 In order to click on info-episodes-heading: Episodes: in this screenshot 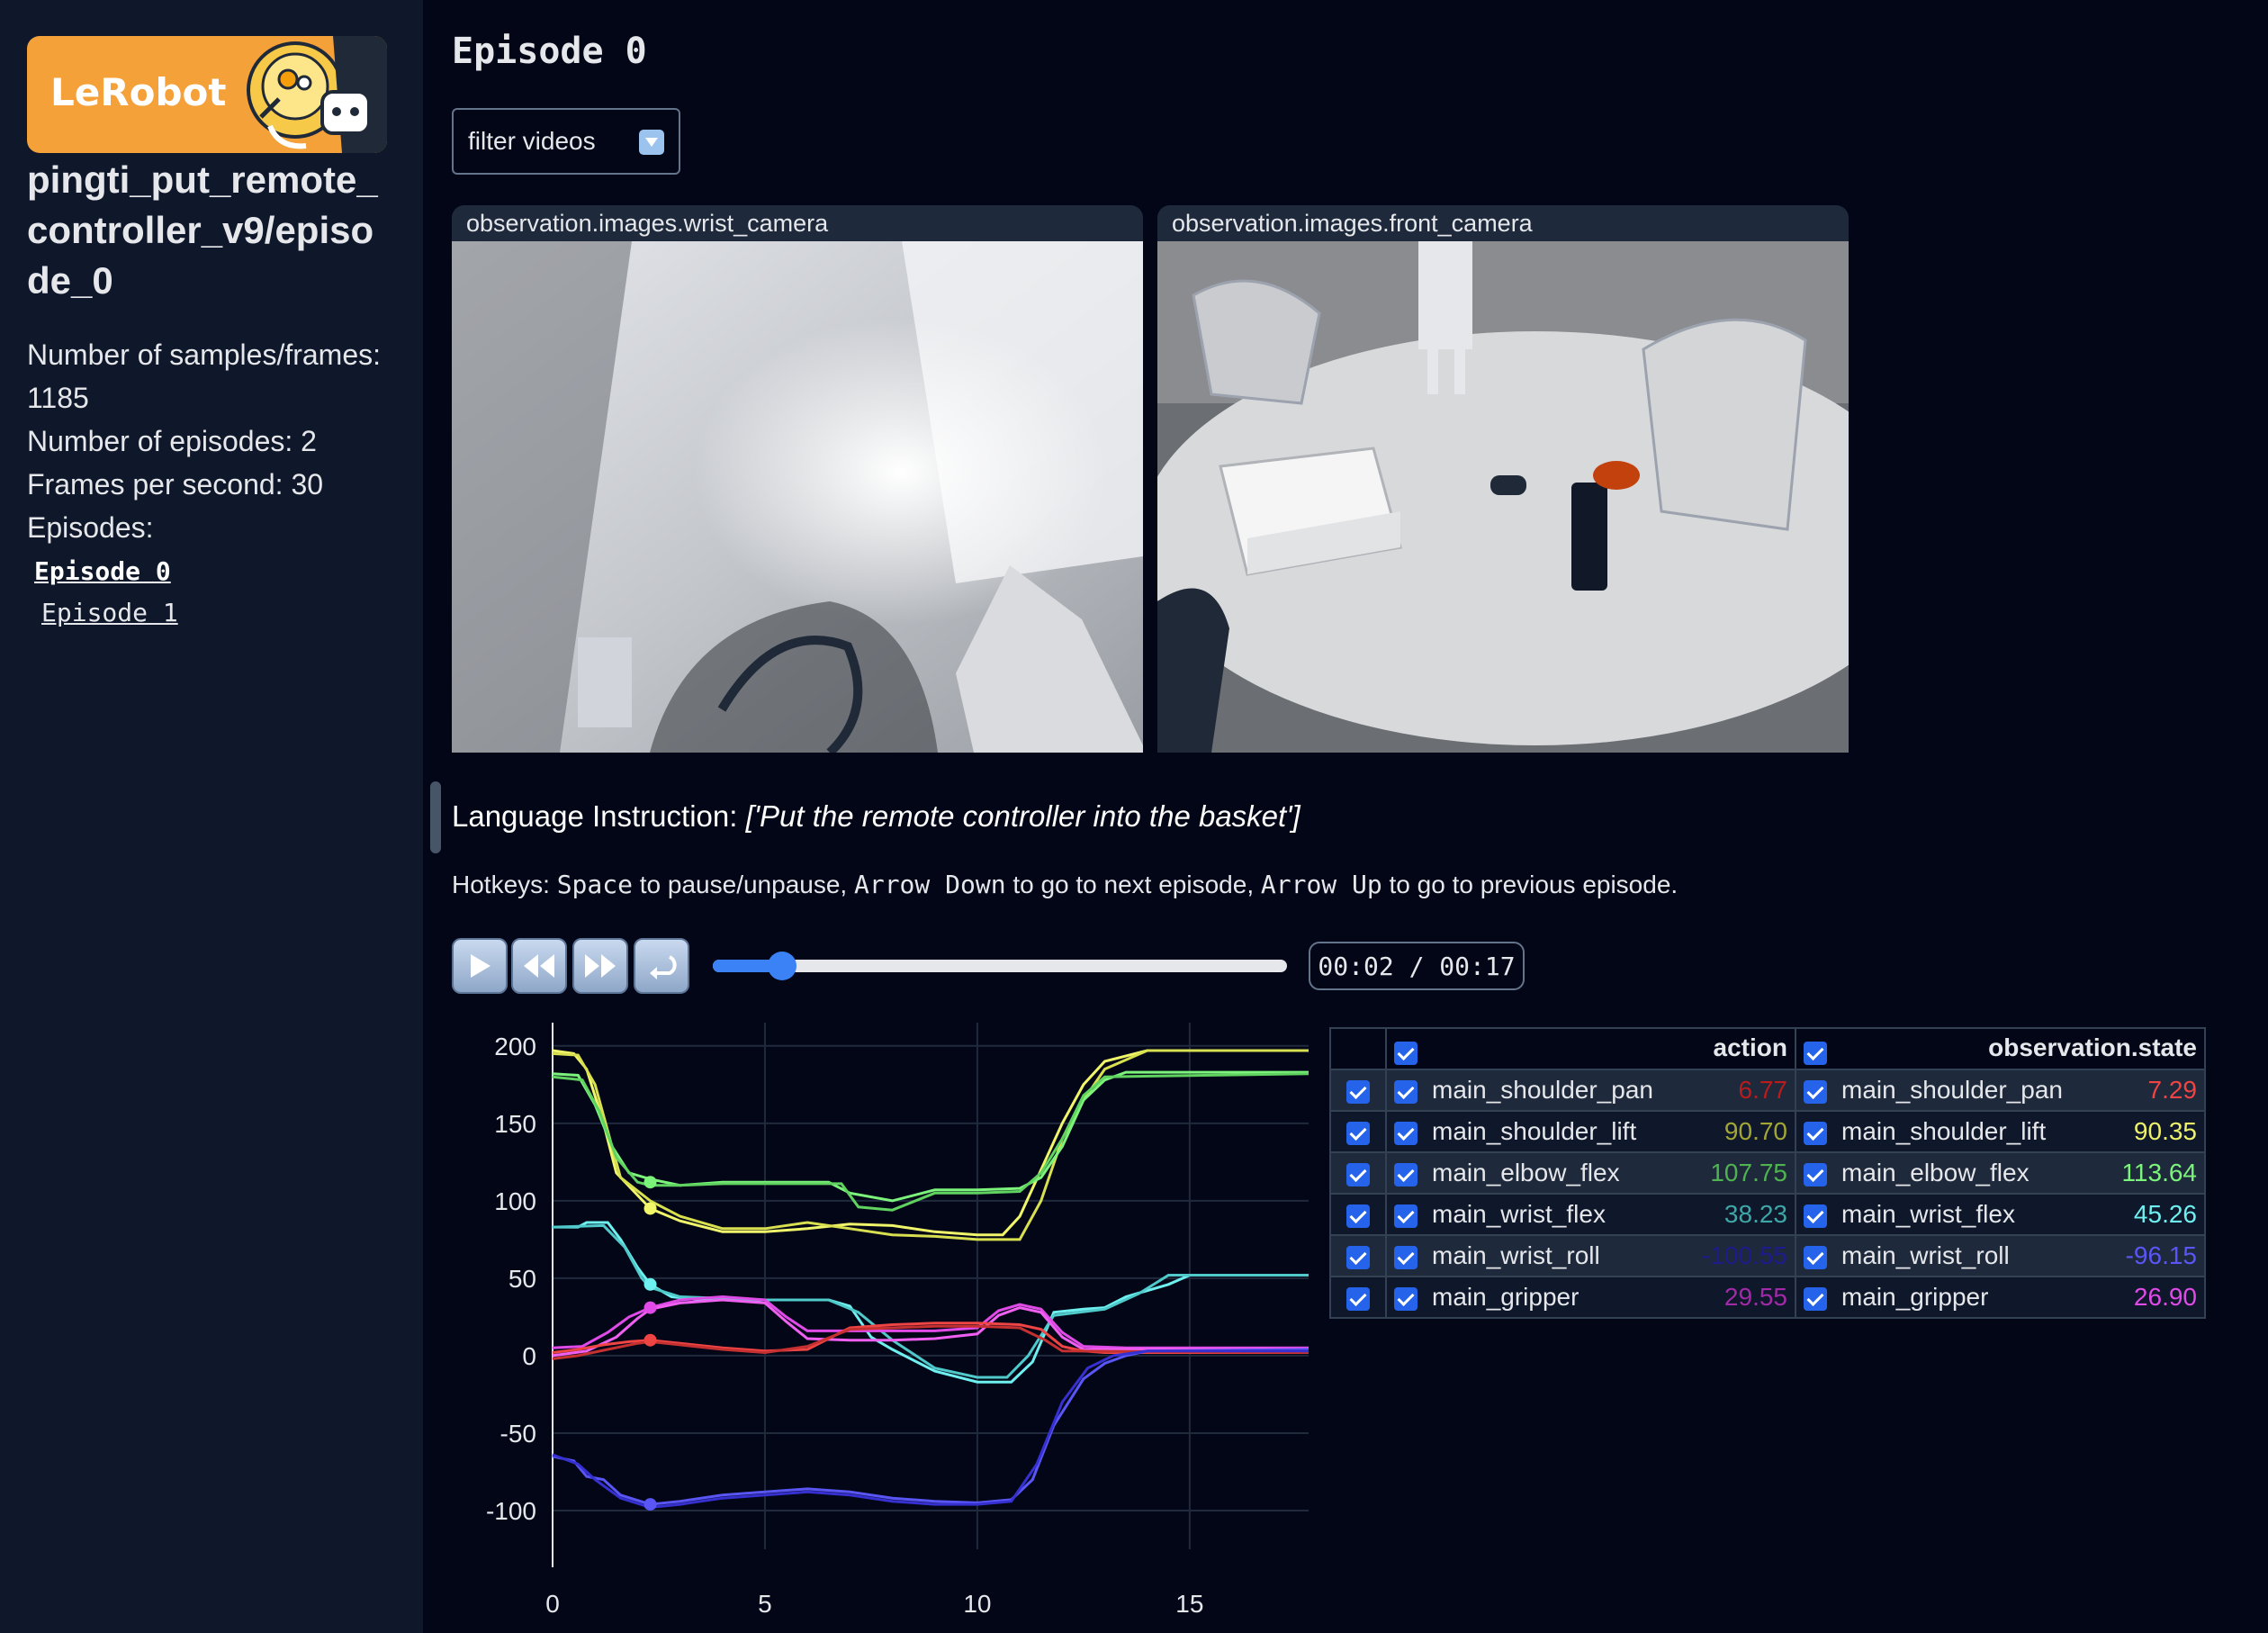, I will do `click(90, 527)`.